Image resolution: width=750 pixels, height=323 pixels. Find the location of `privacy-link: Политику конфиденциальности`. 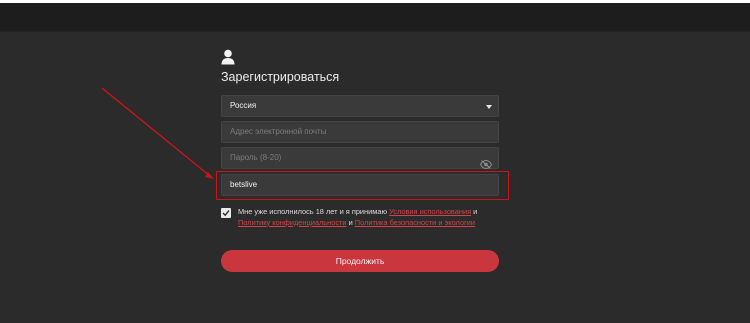

privacy-link: Политику конфиденциальности is located at coordinates (292, 222).